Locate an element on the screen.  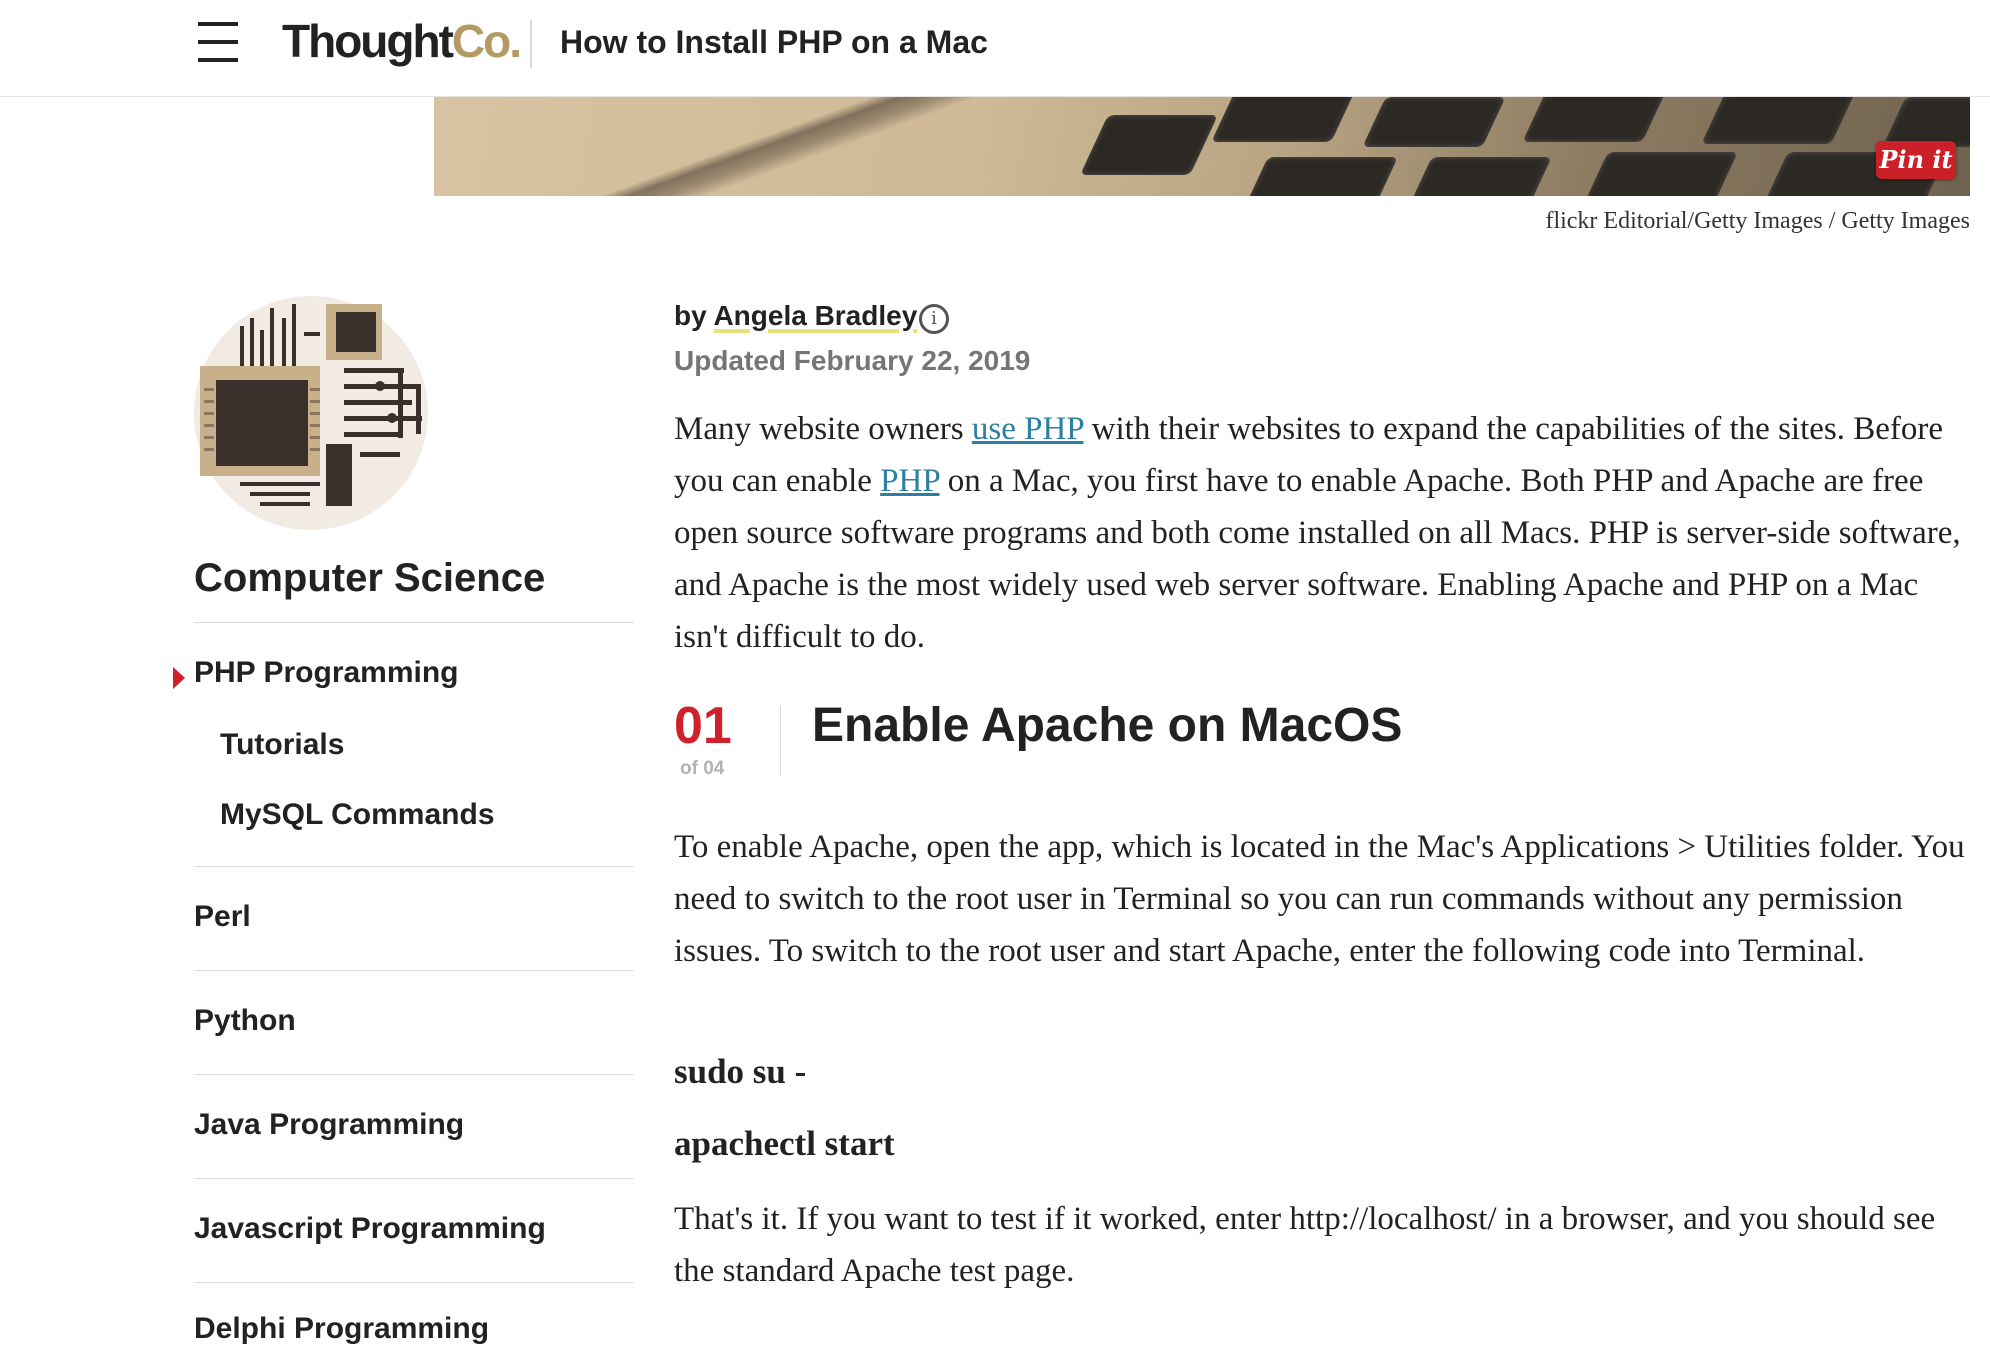
logo-accent: Co. is located at coordinates (486, 41).